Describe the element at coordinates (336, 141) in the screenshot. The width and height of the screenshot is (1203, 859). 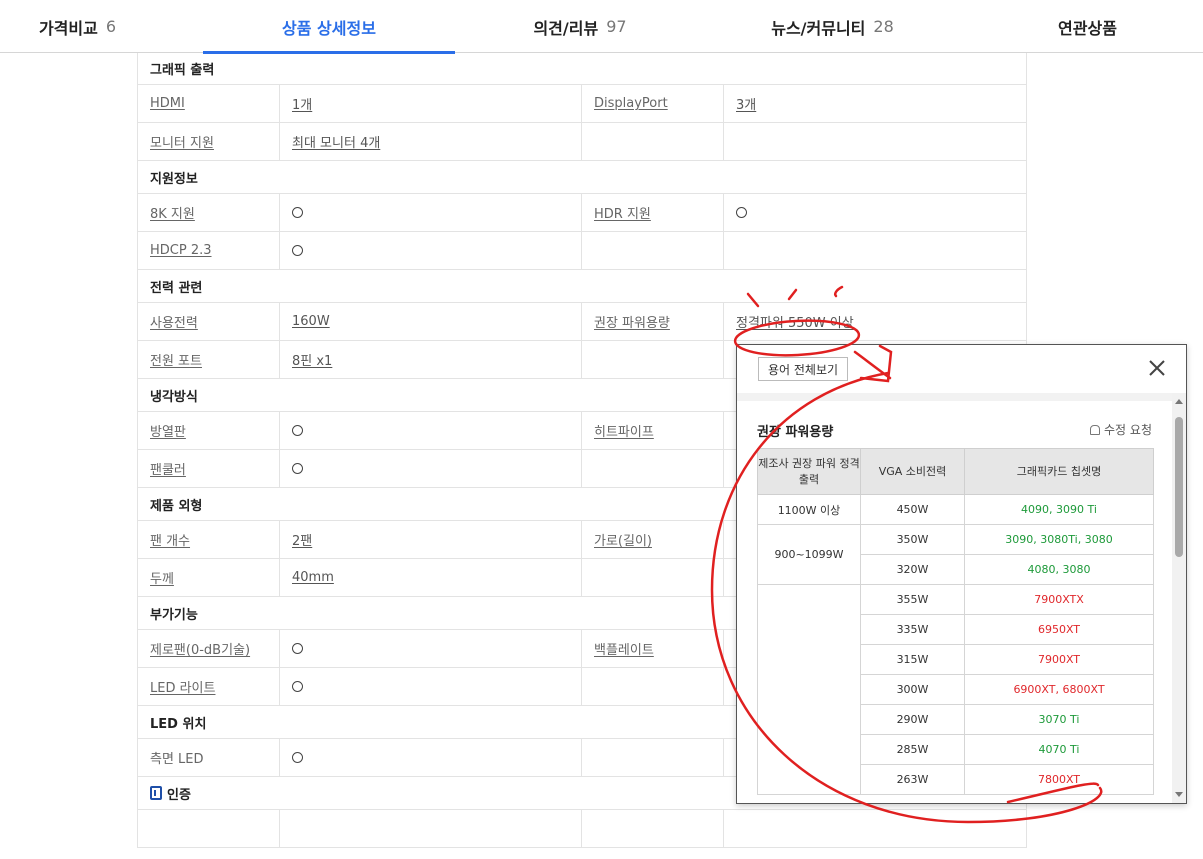
I see `spec-value-monitor: 최대 모니터 4개` at that location.